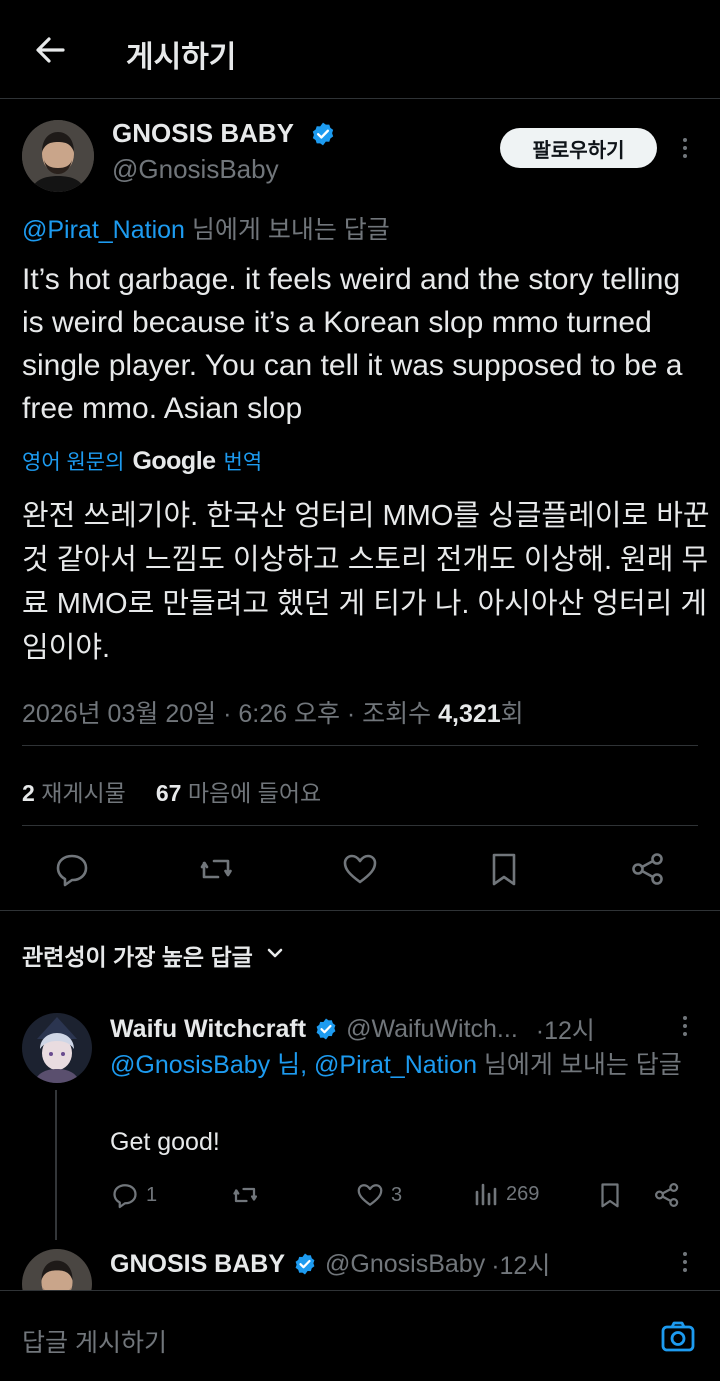 The image size is (720, 1381). What do you see at coordinates (208, 1029) in the screenshot?
I see `reply-author-name: Waifu Witchcraft` at bounding box center [208, 1029].